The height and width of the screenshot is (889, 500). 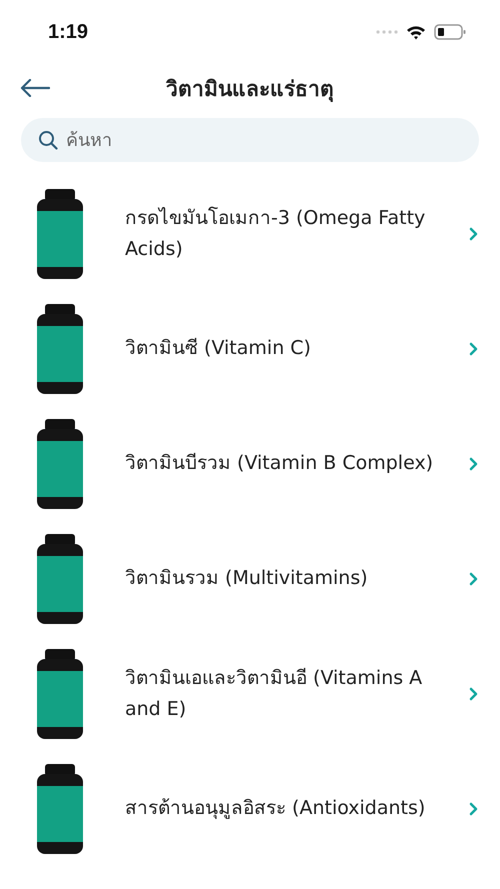 What do you see at coordinates (246, 578) in the screenshot?
I see `item-name: วิตามินรวม (Multivitamins)` at bounding box center [246, 578].